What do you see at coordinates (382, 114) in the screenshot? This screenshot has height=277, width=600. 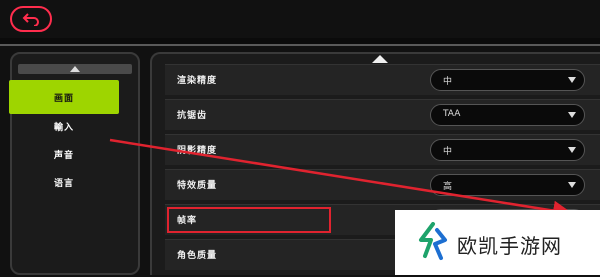 I see `setting-row-anti-aliasing: 抗锯齿 TAA` at bounding box center [382, 114].